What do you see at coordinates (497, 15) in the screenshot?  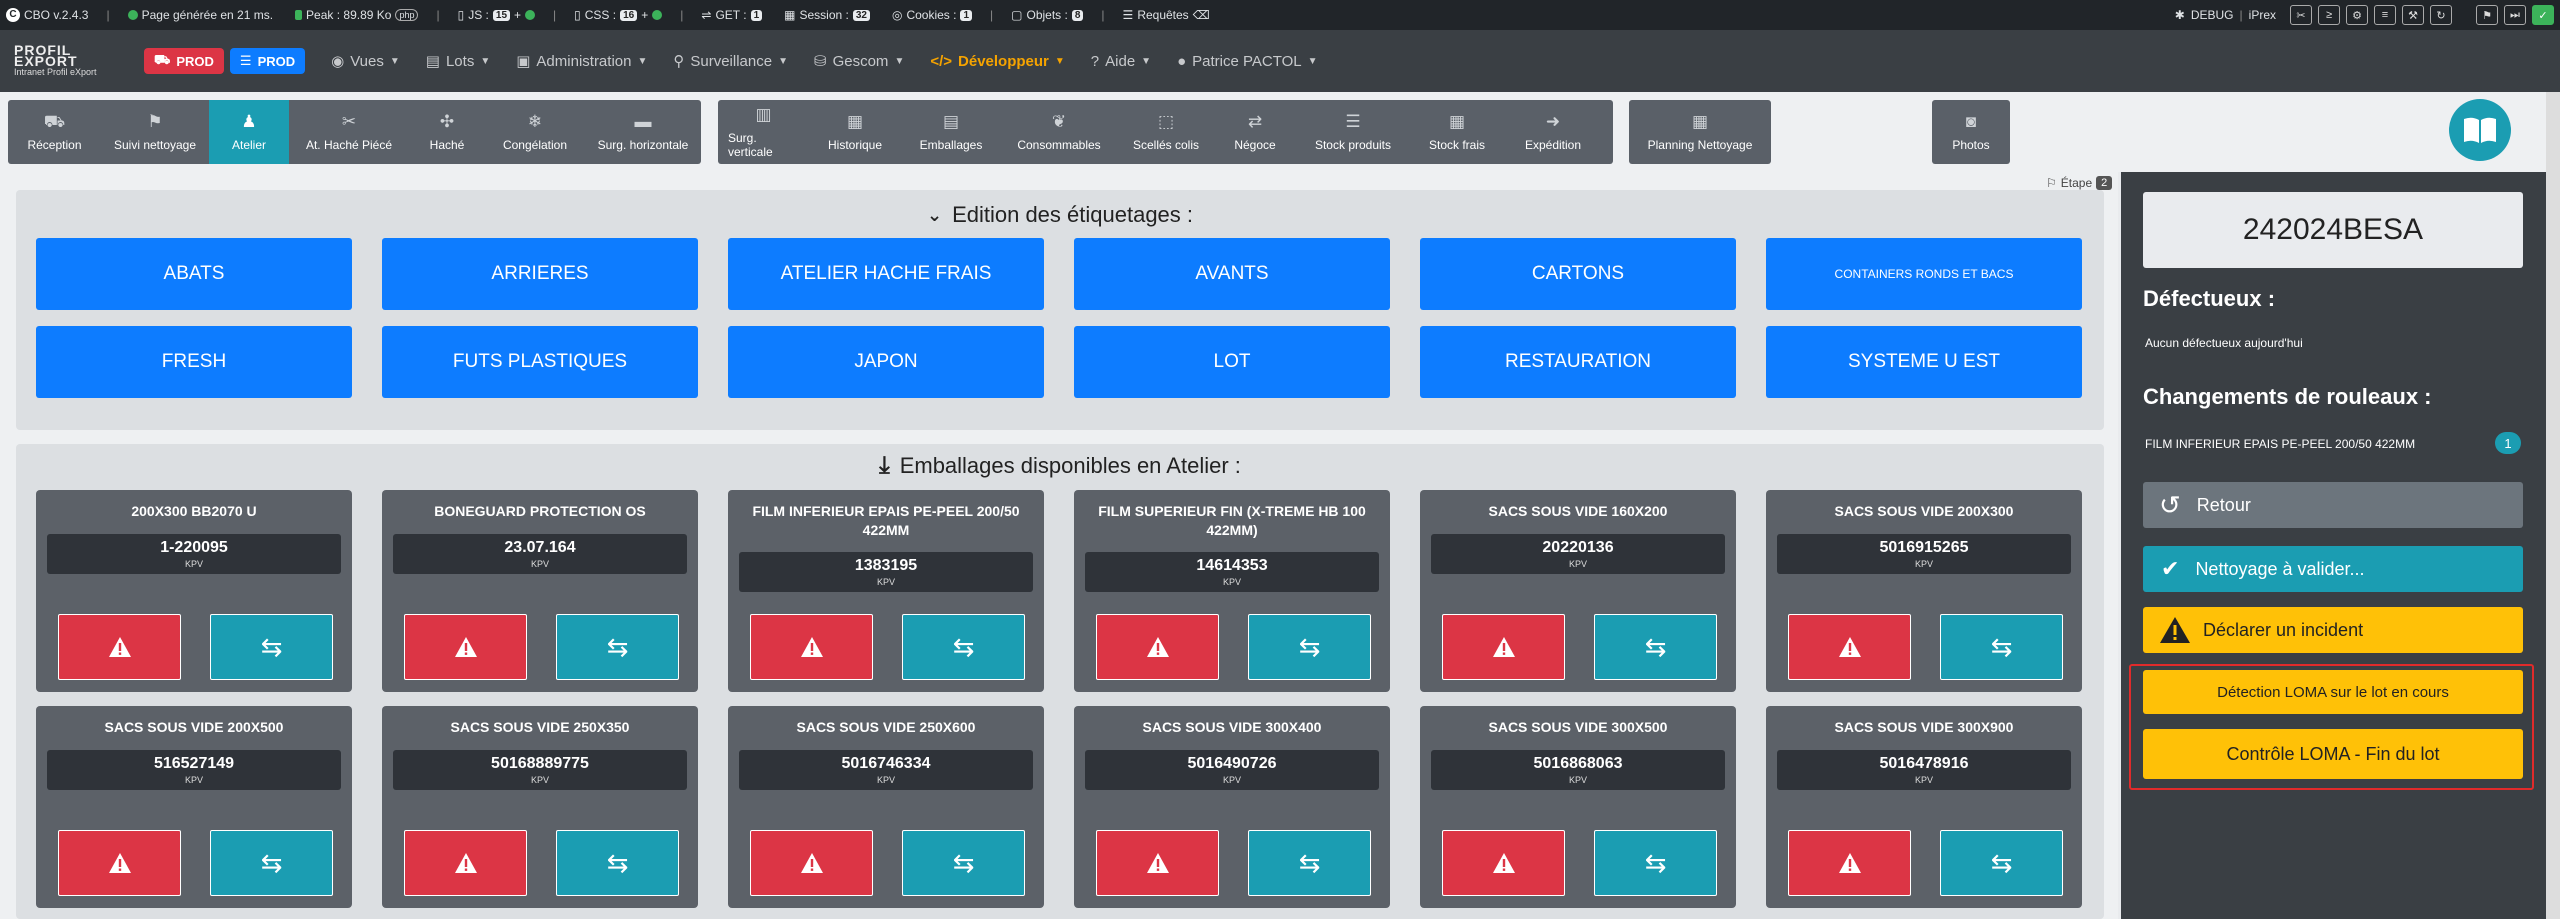 I see `debug-js: ▯ JS :15 +` at bounding box center [497, 15].